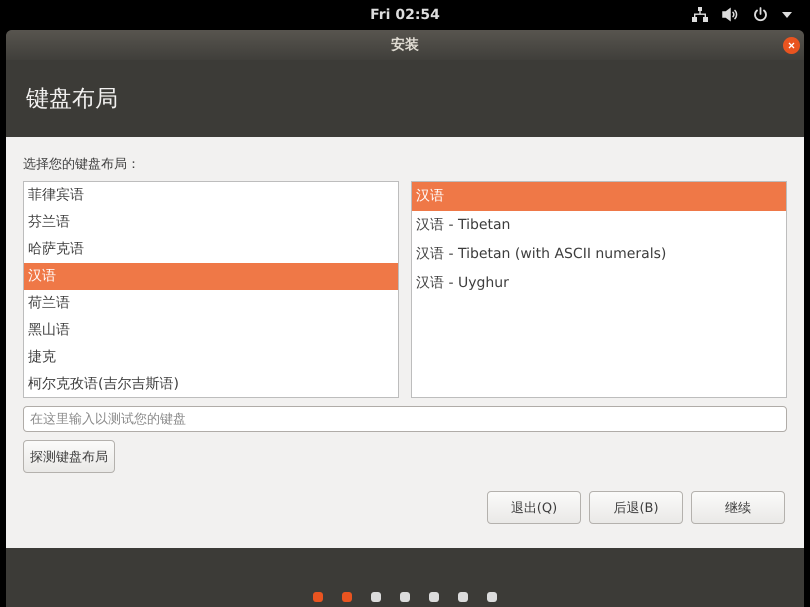  What do you see at coordinates (211, 303) in the screenshot?
I see `layout-item: 荷兰语` at bounding box center [211, 303].